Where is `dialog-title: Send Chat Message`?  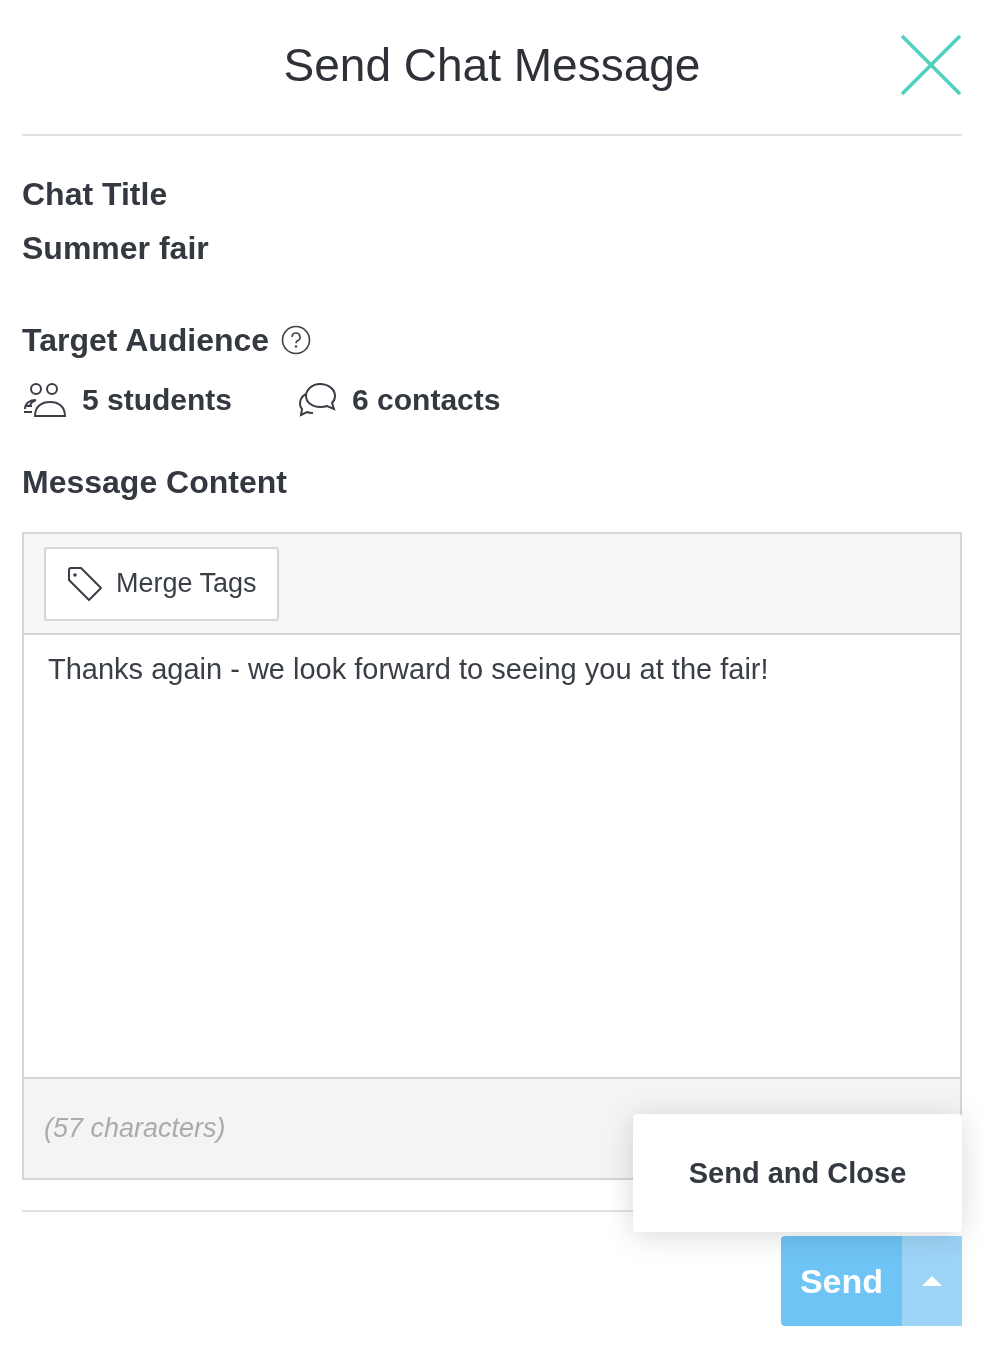
dialog-title: Send Chat Message is located at coordinates (492, 65).